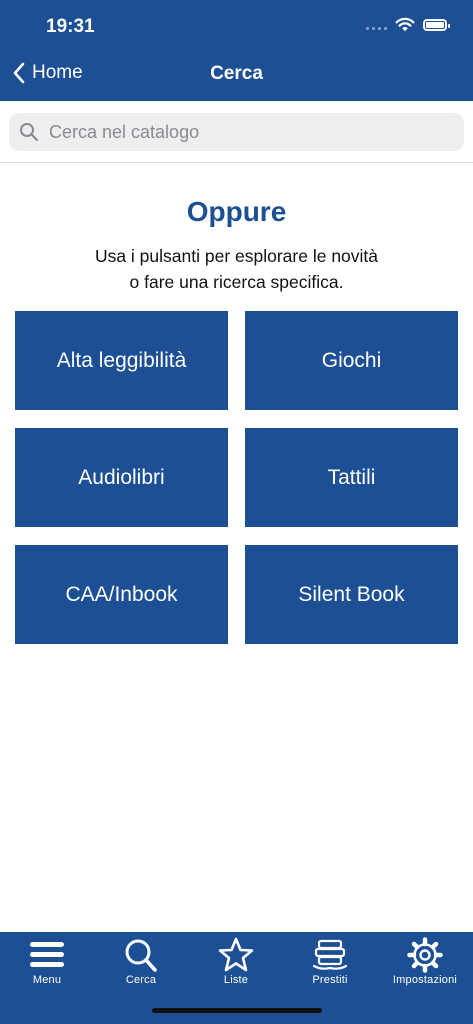  Describe the element at coordinates (236, 50) in the screenshot. I see `top-bar: 19:31 Home Cerca` at that location.